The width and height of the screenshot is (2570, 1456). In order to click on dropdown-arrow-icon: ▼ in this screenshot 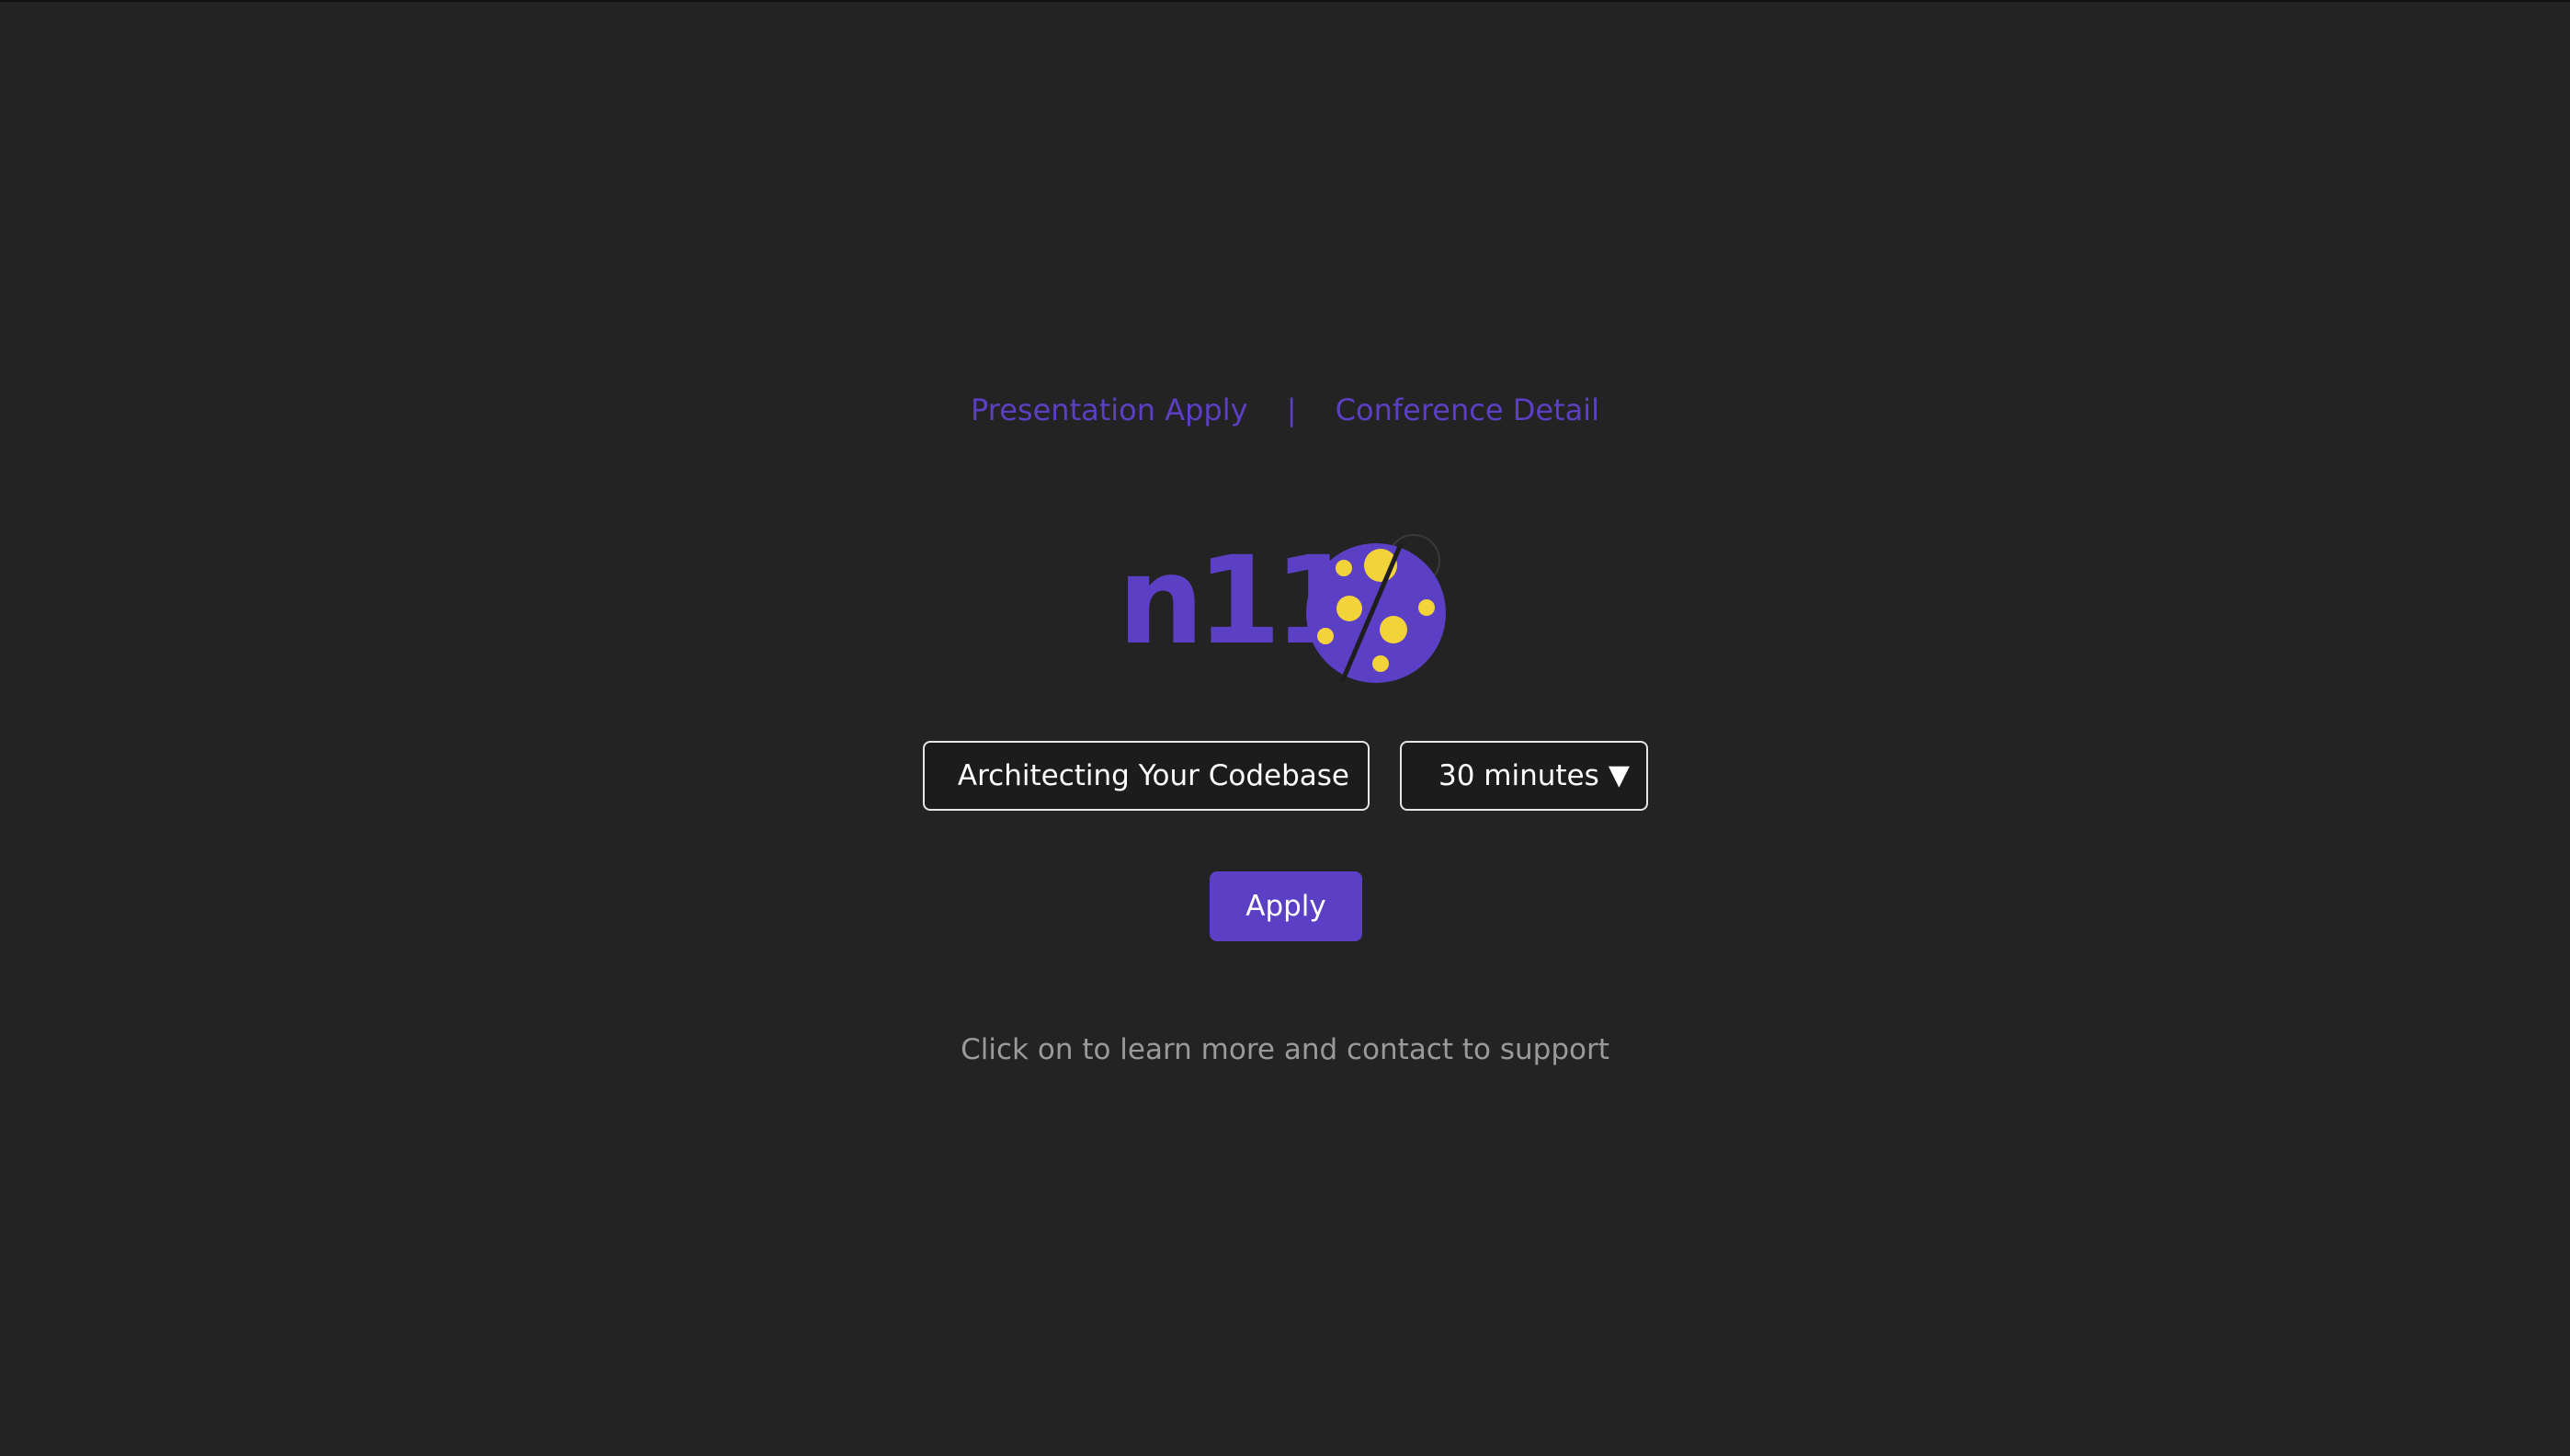, I will do `click(1619, 775)`.